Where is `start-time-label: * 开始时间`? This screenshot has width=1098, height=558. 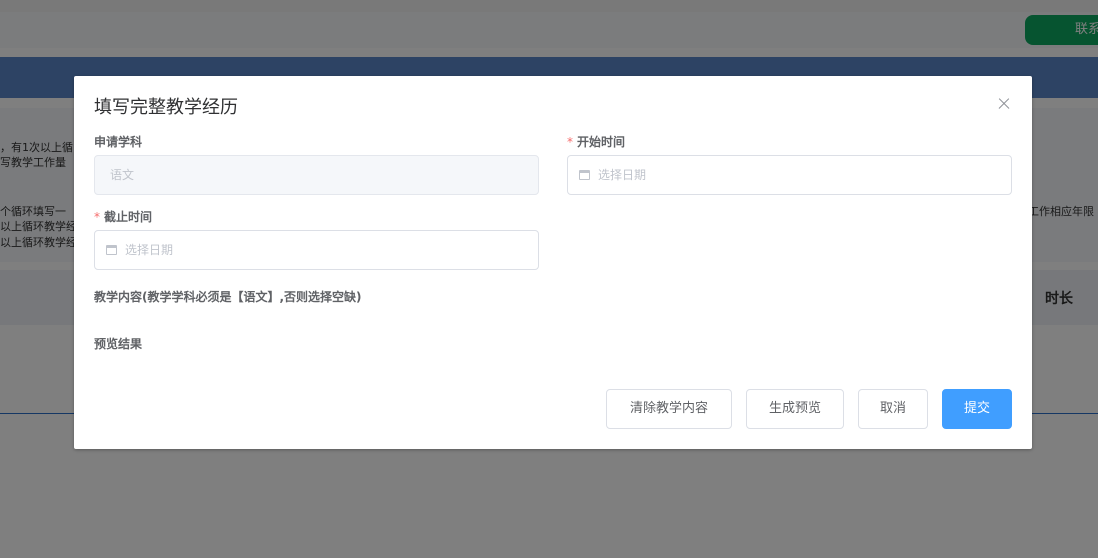
start-time-label: * 开始时间 is located at coordinates (596, 142).